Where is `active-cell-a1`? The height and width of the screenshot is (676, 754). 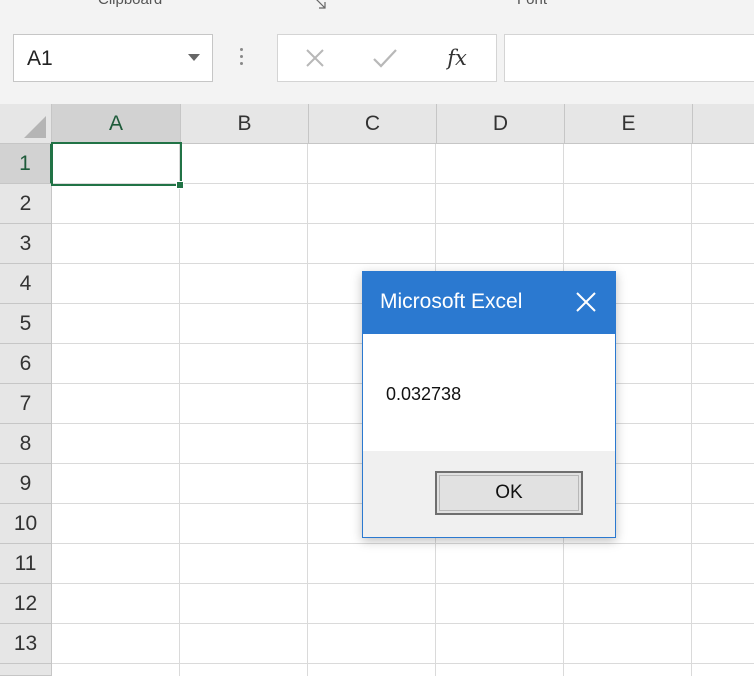
active-cell-a1 is located at coordinates (116, 164).